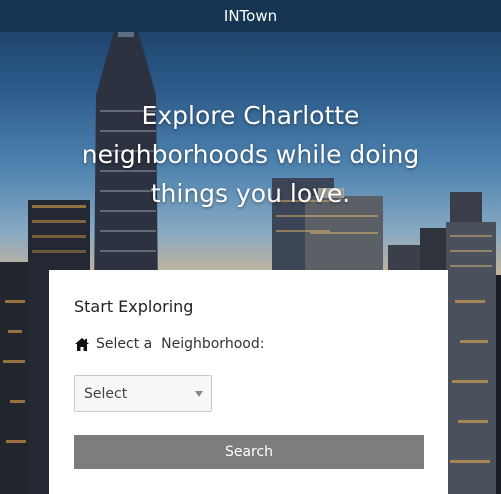 This screenshot has height=494, width=501. I want to click on neighborhood-select: Select, so click(143, 393).